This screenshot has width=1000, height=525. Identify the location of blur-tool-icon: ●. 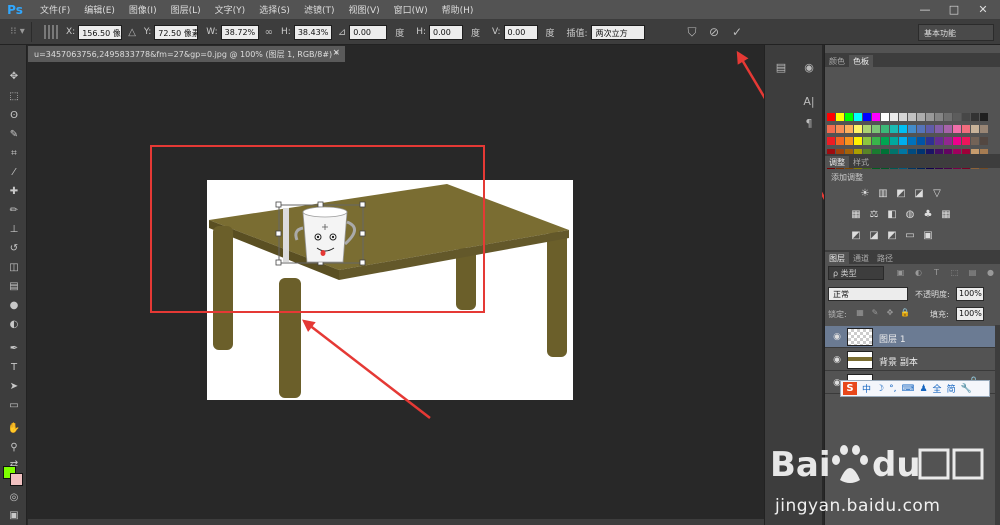
(14, 306).